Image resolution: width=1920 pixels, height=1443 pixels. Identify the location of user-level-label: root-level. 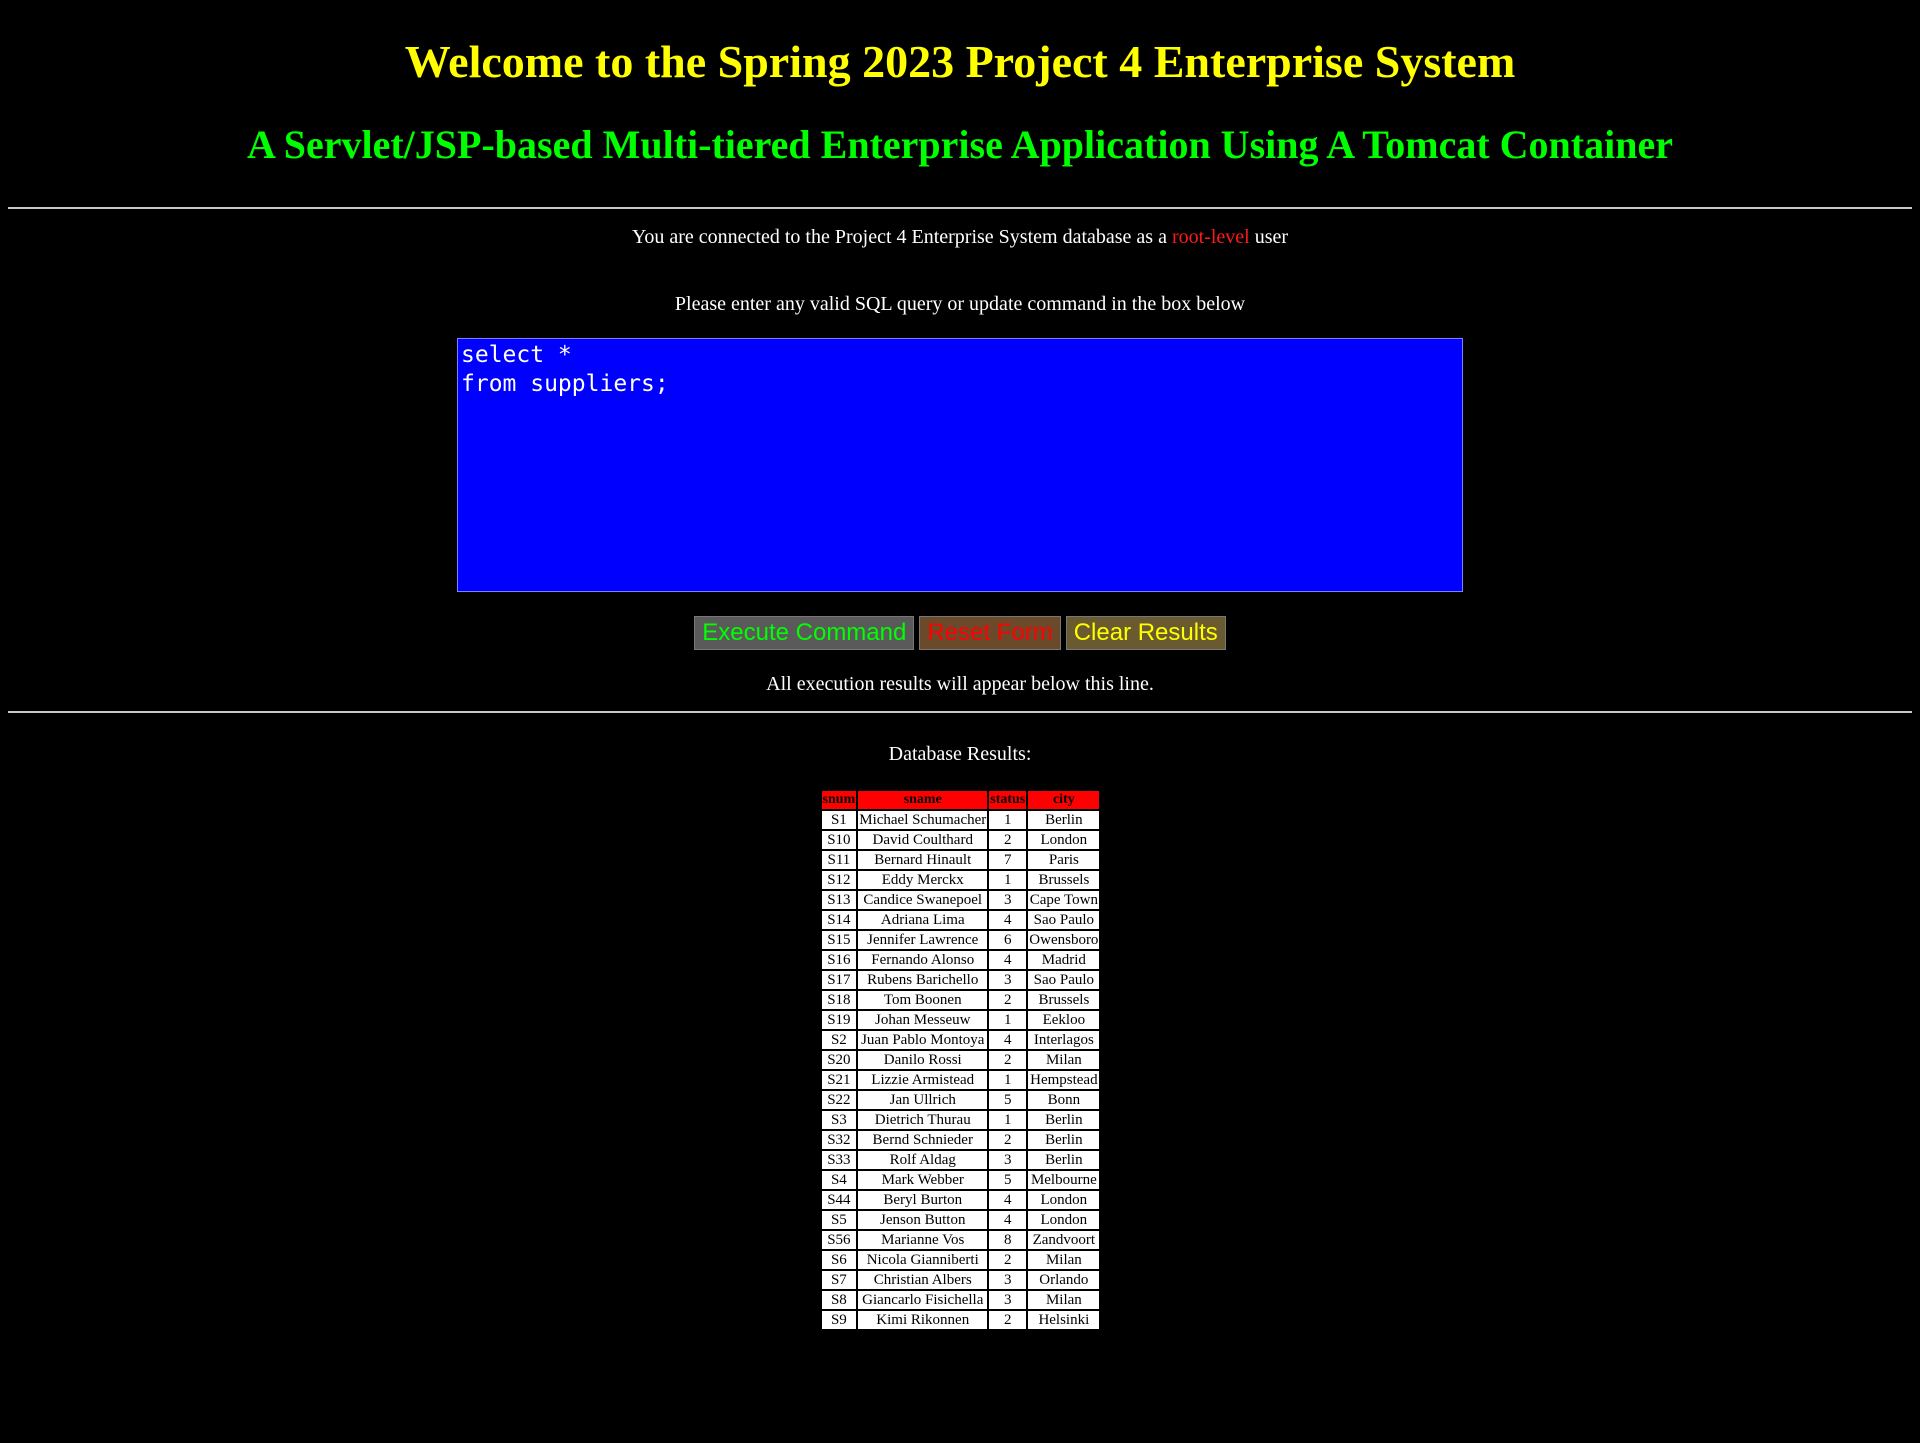
(1210, 237).